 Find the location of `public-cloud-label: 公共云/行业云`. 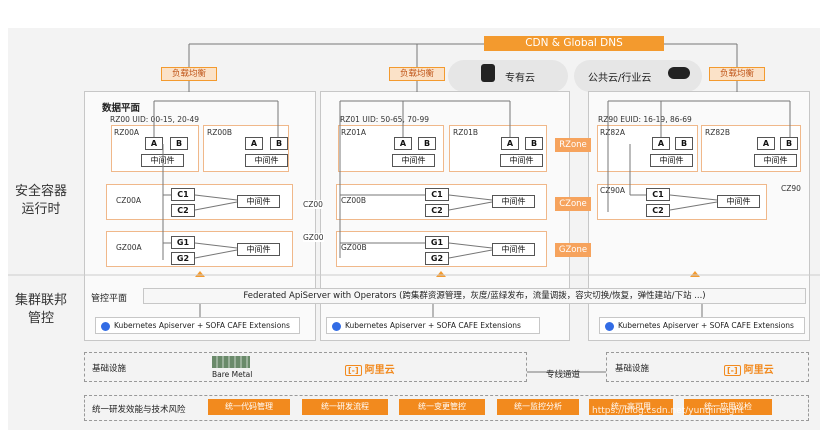

public-cloud-label: 公共云/行业云 is located at coordinates (620, 78).